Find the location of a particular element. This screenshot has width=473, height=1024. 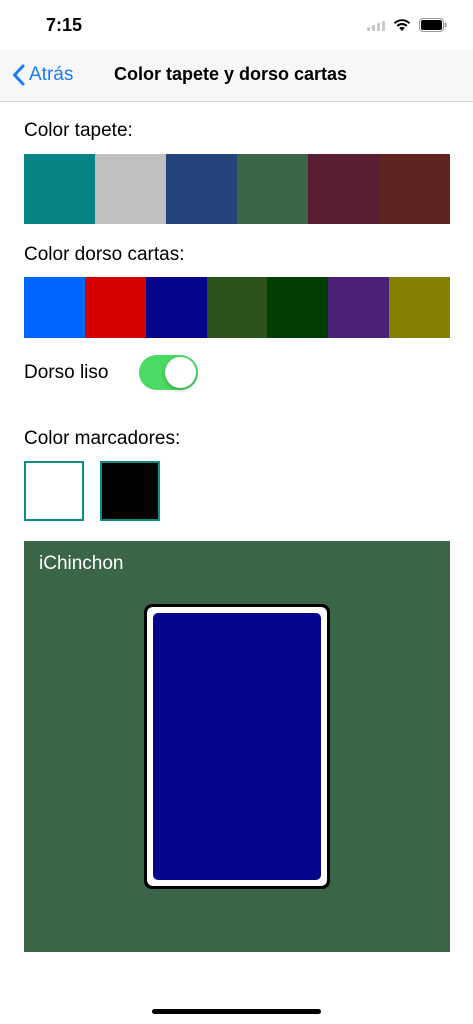

card-border is located at coordinates (237, 746).